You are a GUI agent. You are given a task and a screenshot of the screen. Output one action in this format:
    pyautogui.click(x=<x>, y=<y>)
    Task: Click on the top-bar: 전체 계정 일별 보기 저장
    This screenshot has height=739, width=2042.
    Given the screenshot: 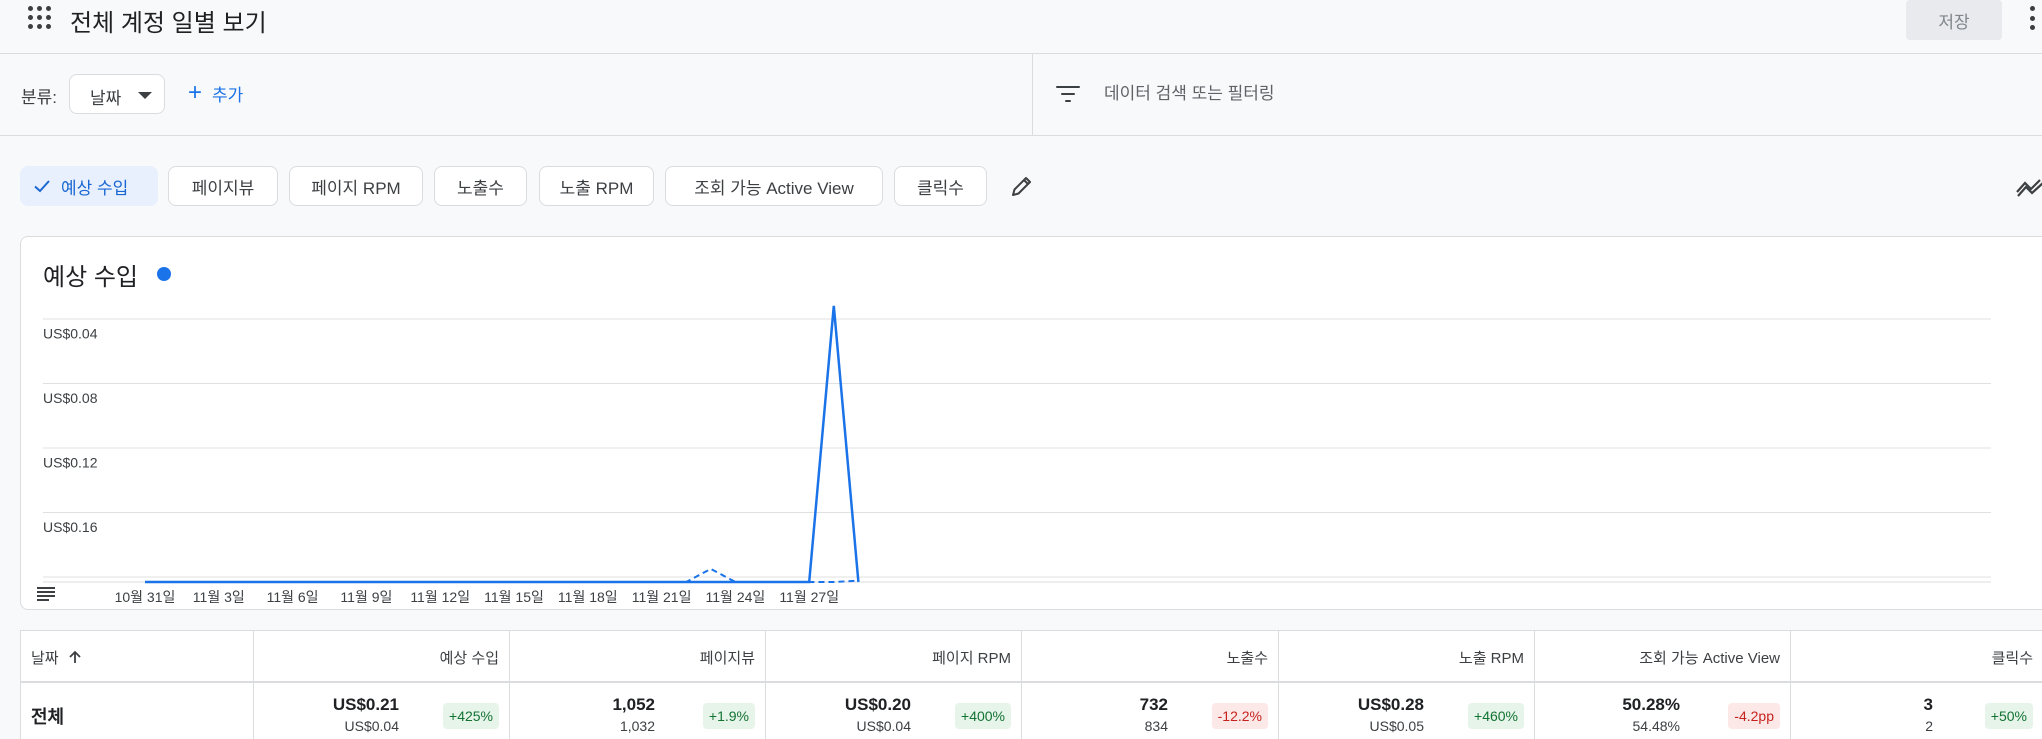 What is the action you would take?
    pyautogui.click(x=1021, y=27)
    